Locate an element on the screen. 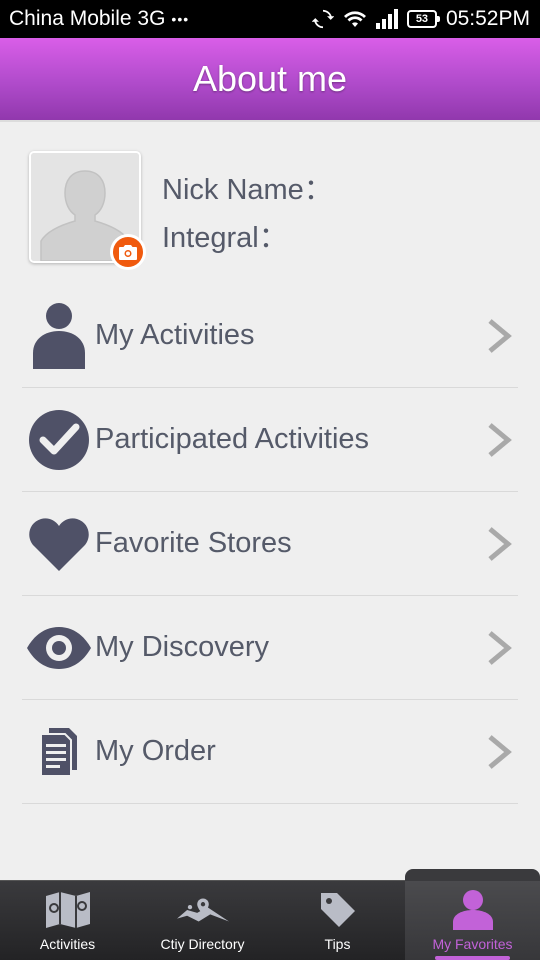 This screenshot has width=540, height=960. nick-name-label: Nick Name： is located at coordinates (247, 190).